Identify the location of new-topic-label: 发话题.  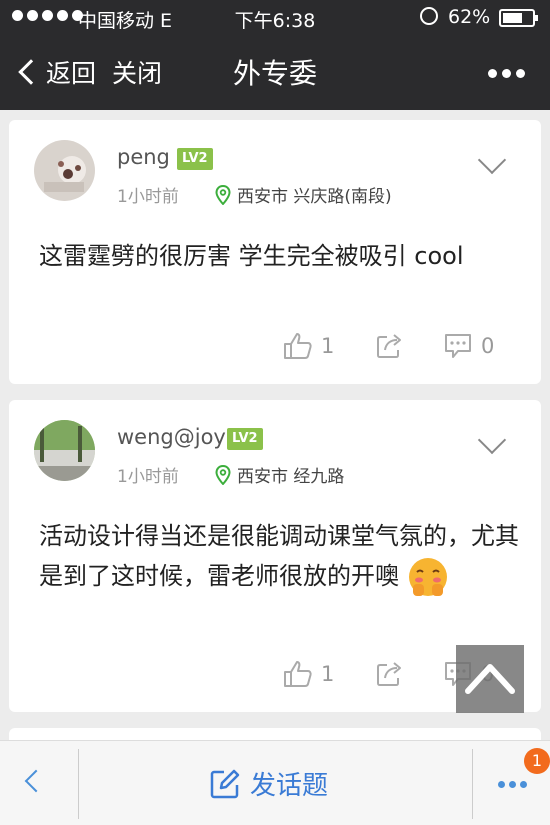
(289, 786).